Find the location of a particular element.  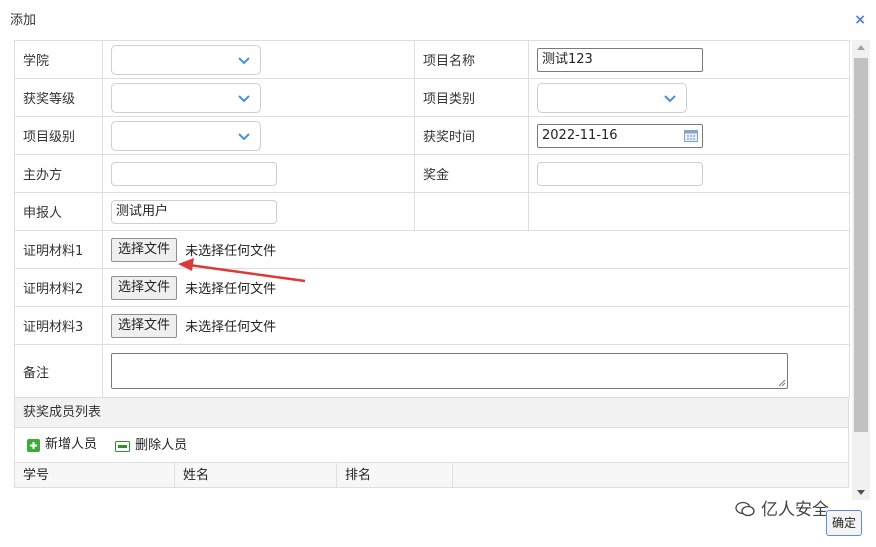

college-cell is located at coordinates (258, 59).